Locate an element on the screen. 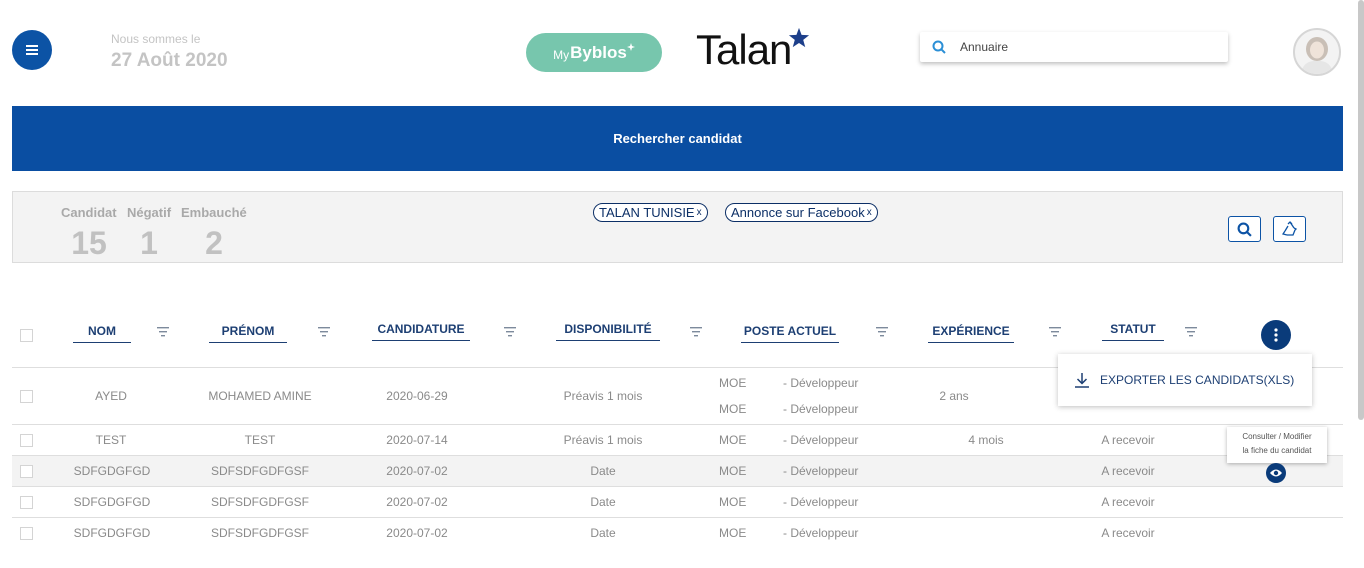  annuaire-search-input is located at coordinates (1085, 47).